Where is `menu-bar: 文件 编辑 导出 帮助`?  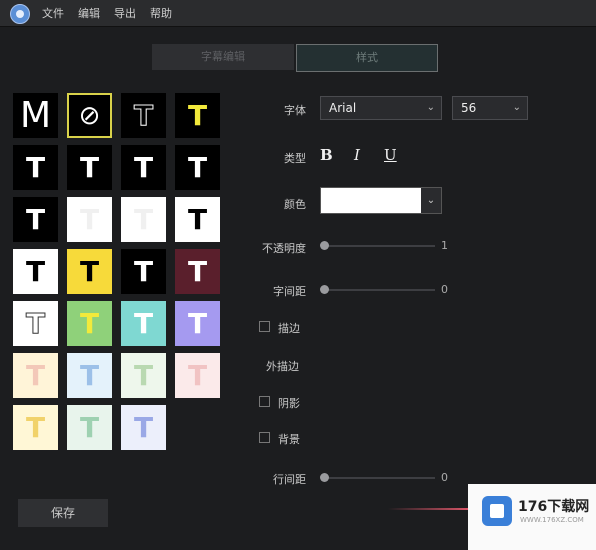
menu-bar: 文件 编辑 导出 帮助 is located at coordinates (298, 13).